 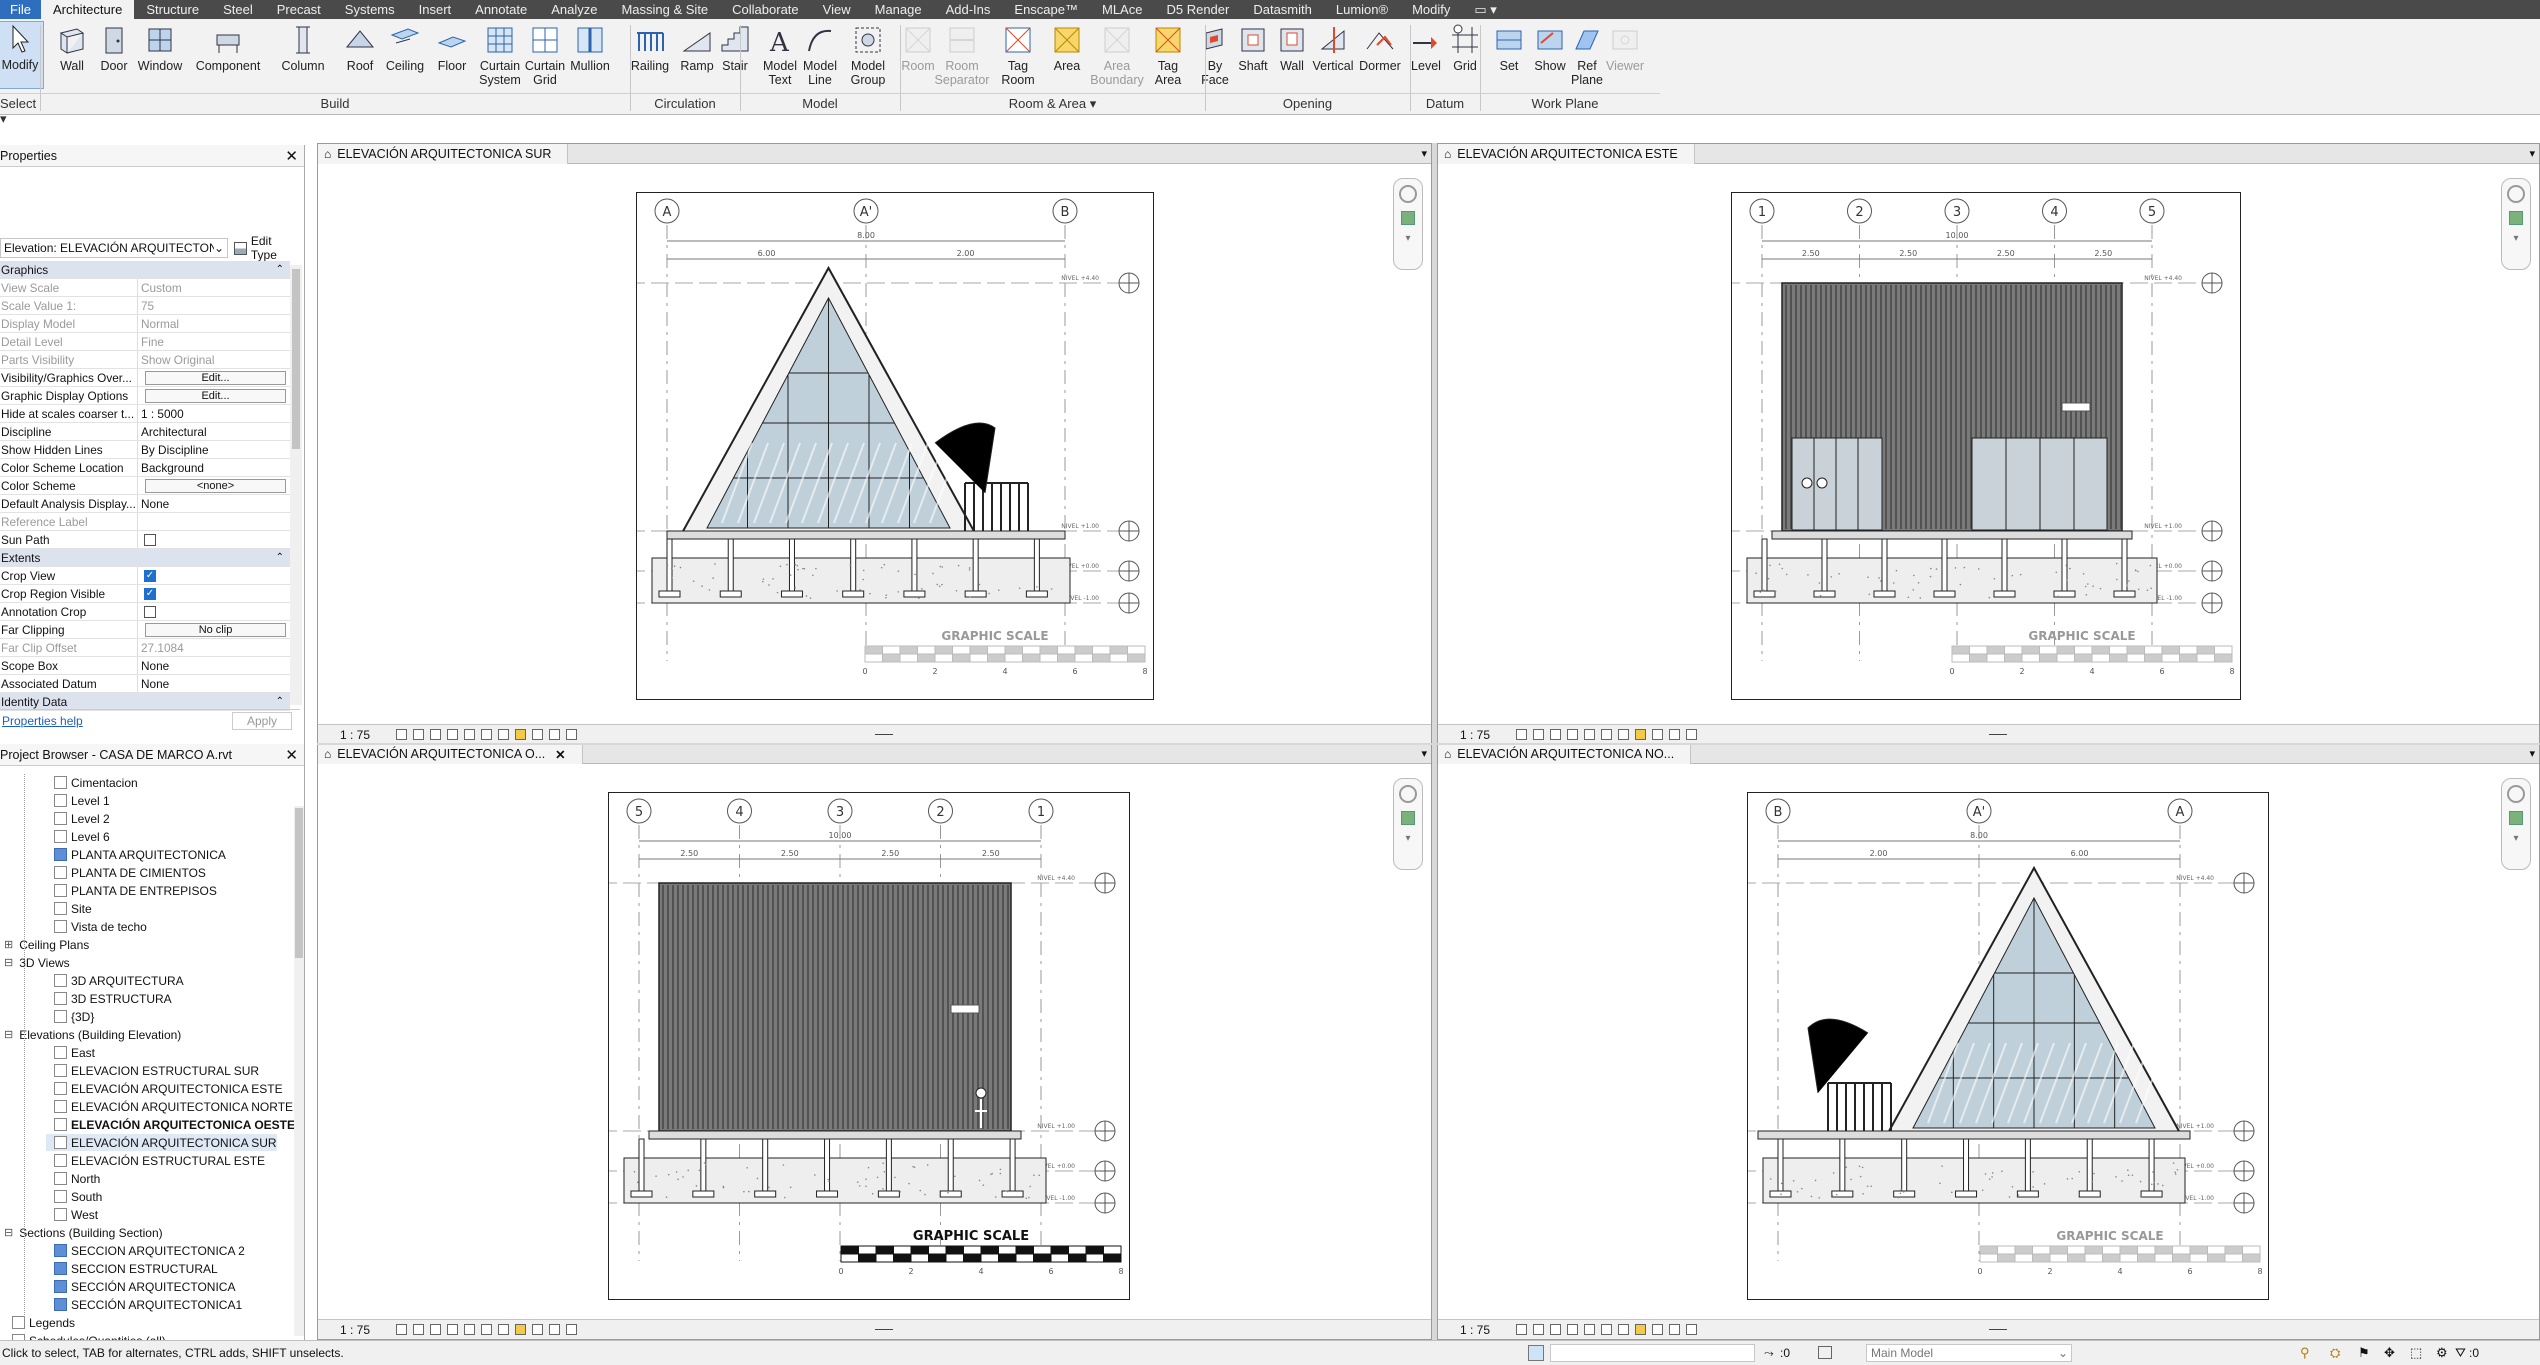 I want to click on menu-tab-2: Structure, so click(x=172, y=9).